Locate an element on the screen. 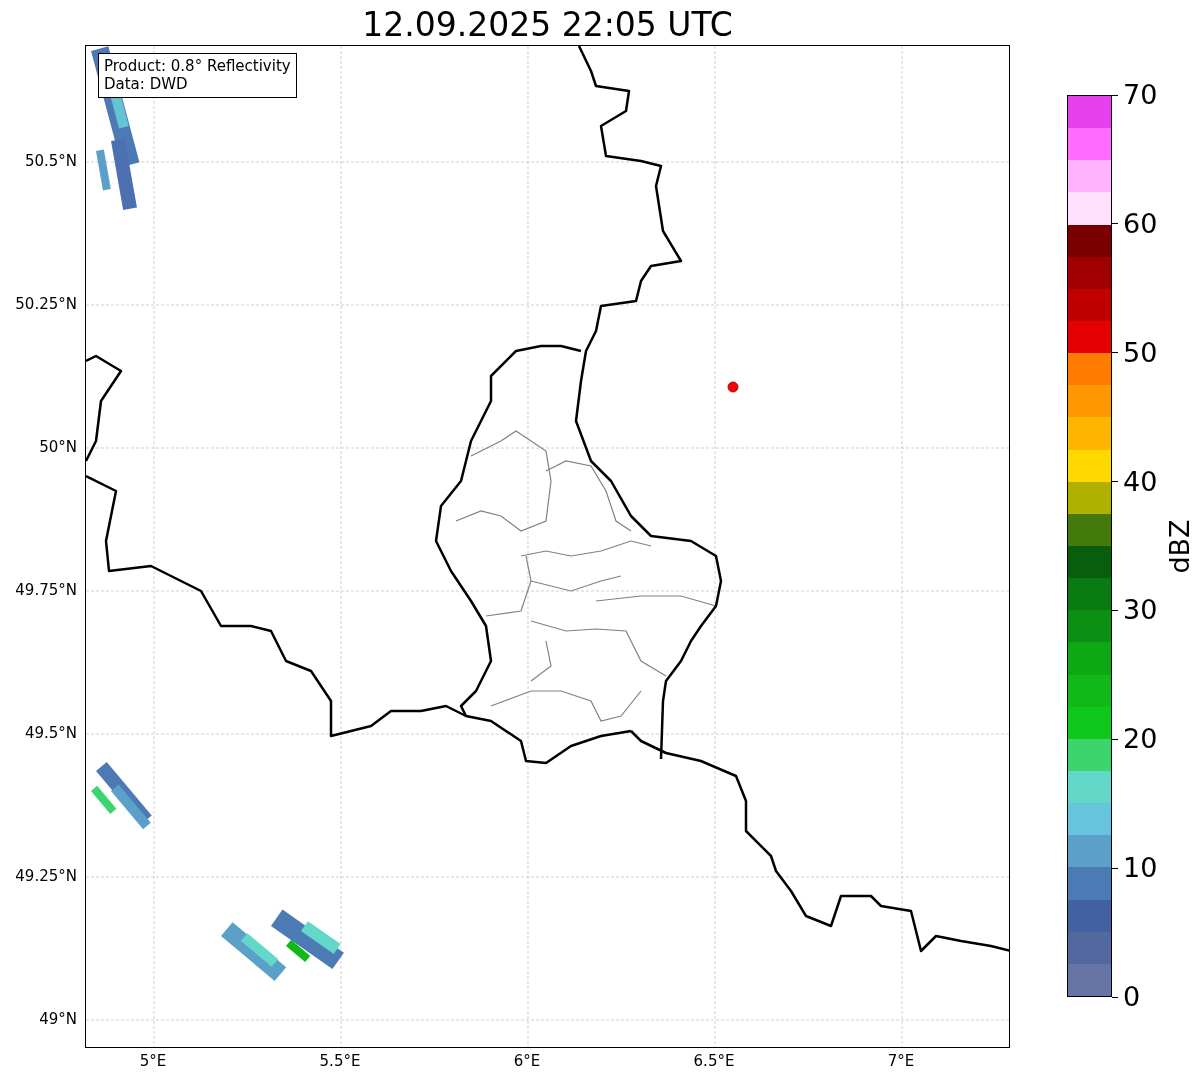 The image size is (1202, 1081). longitude-label: 5°E is located at coordinates (153, 1061).